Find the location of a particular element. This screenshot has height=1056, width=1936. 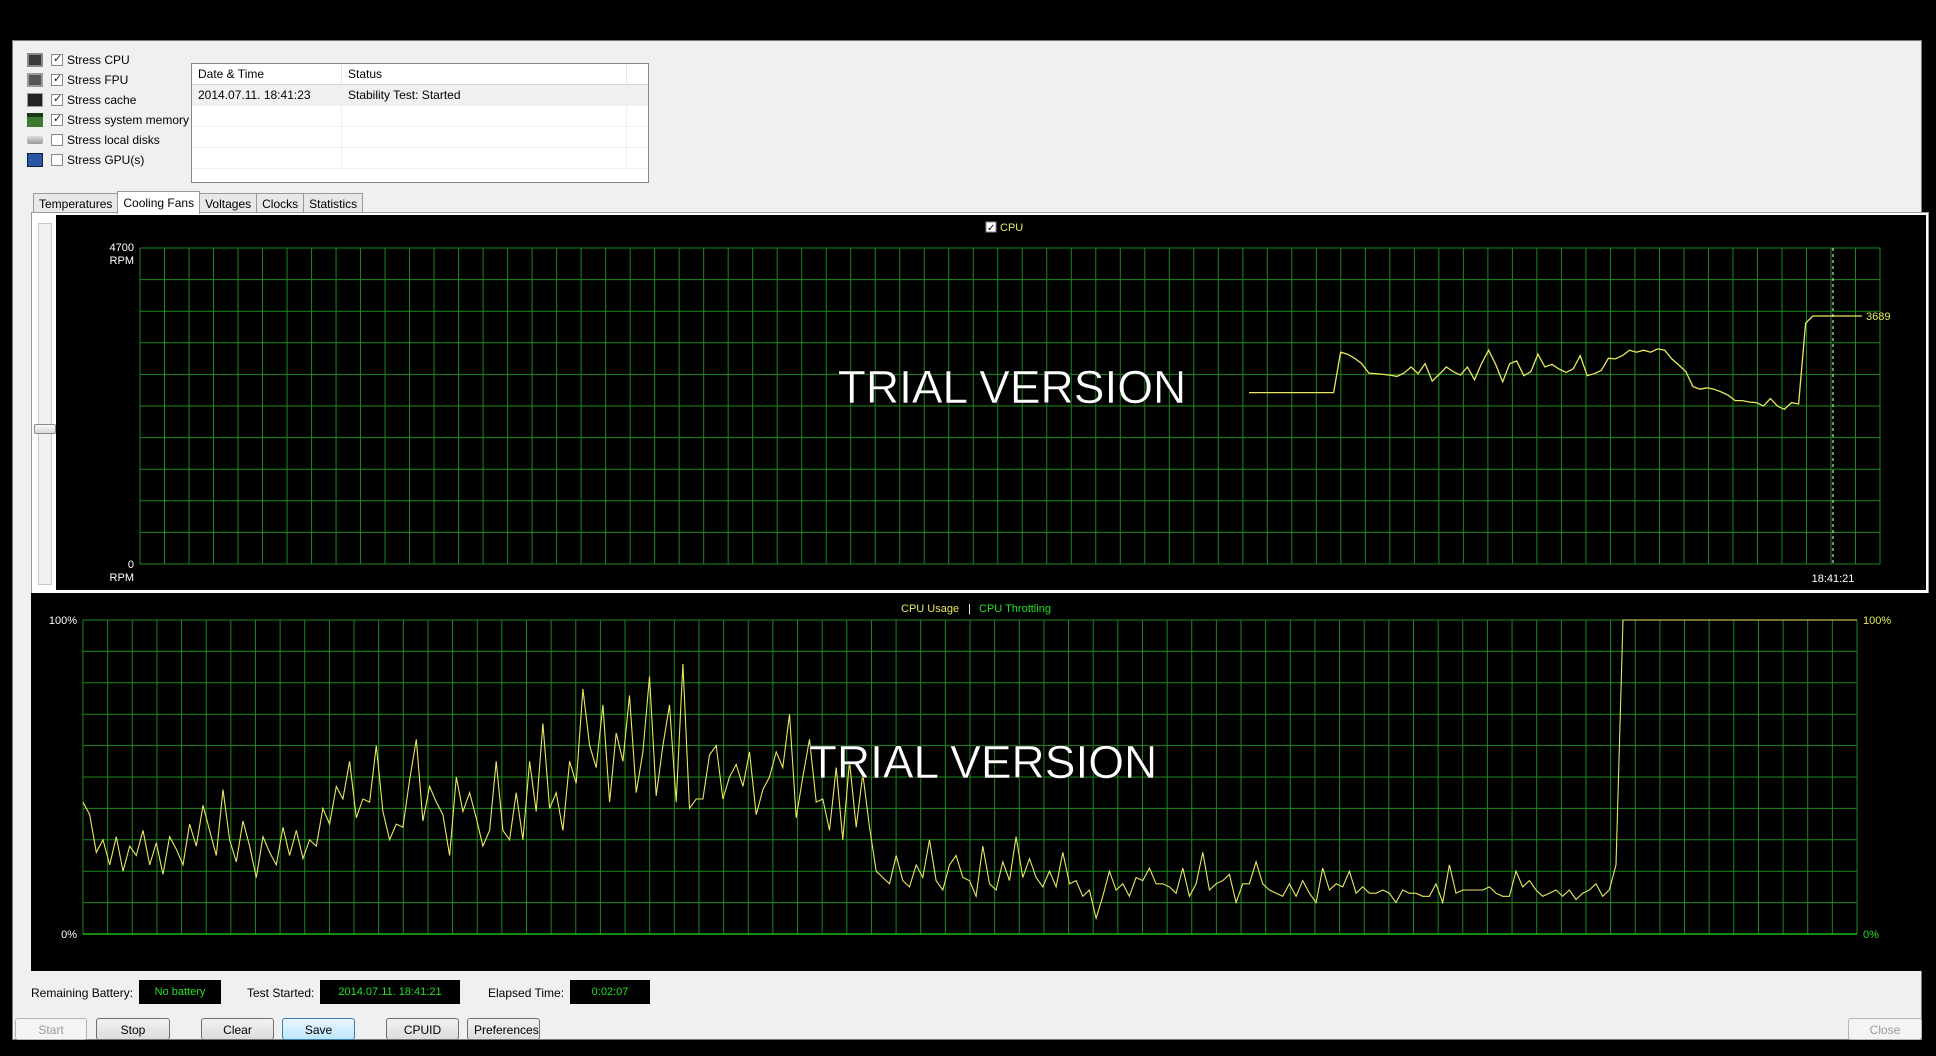

cpu-usage-legend: CPU Usage is located at coordinates (930, 609).